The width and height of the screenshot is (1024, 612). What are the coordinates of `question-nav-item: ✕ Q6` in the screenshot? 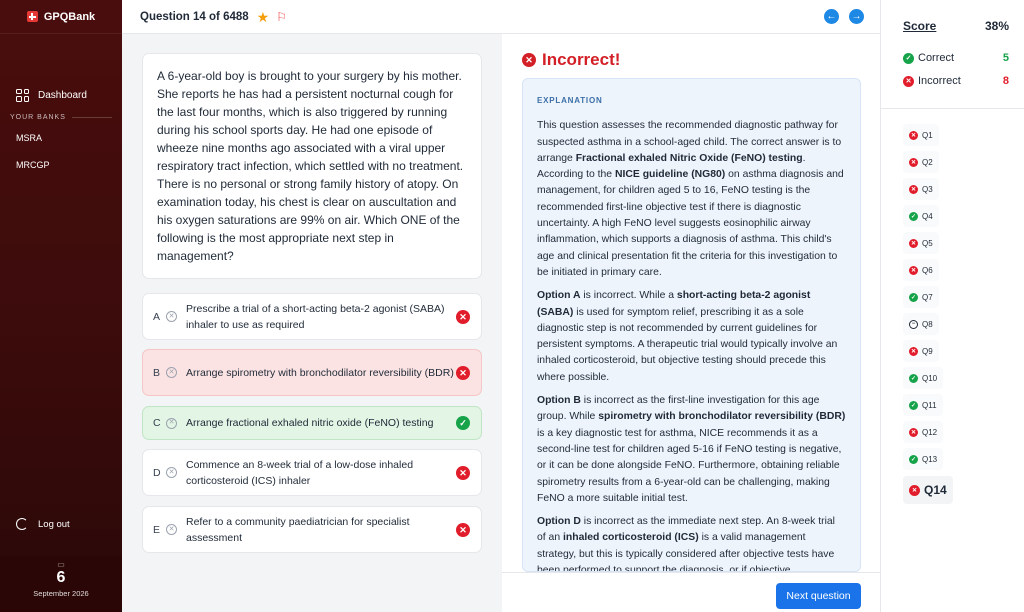 It's located at (921, 270).